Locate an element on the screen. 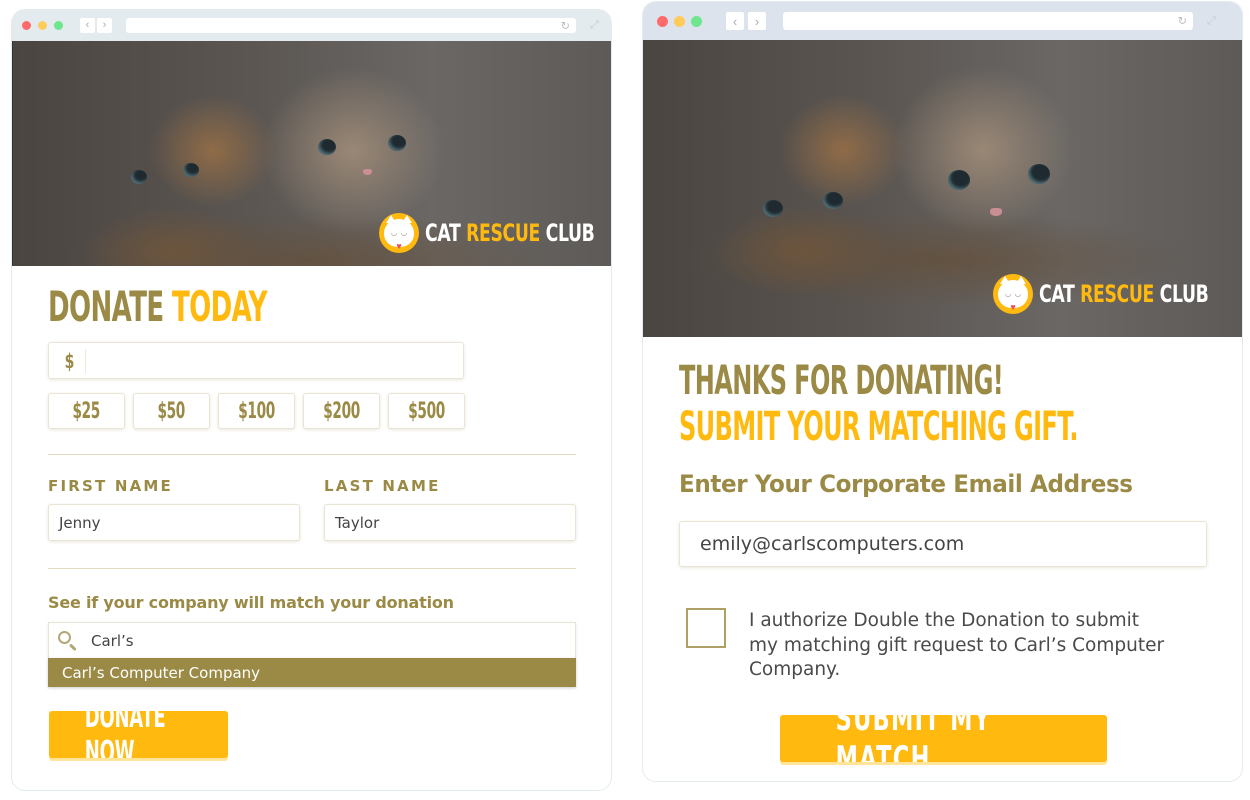 This screenshot has height=800, width=1250. first-name-label: FIRST NAME is located at coordinates (110, 486).